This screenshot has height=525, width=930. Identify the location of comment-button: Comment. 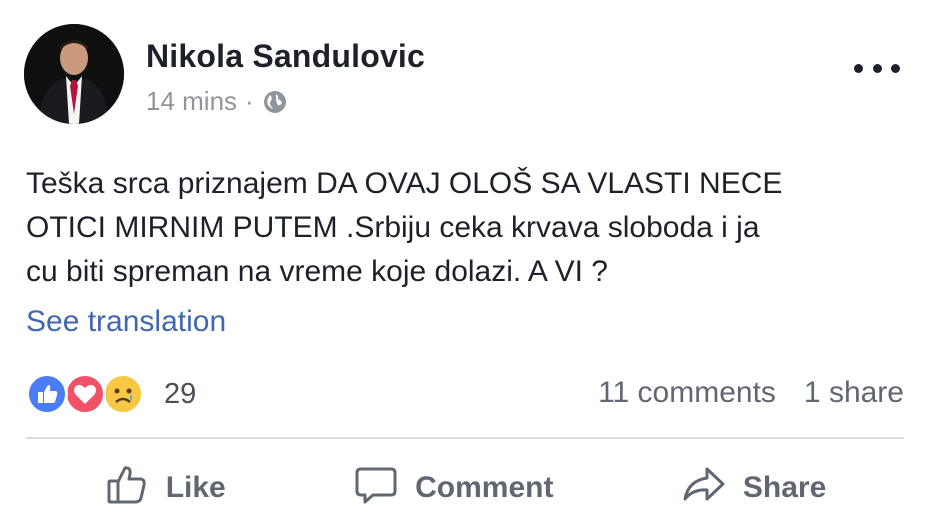
(453, 488).